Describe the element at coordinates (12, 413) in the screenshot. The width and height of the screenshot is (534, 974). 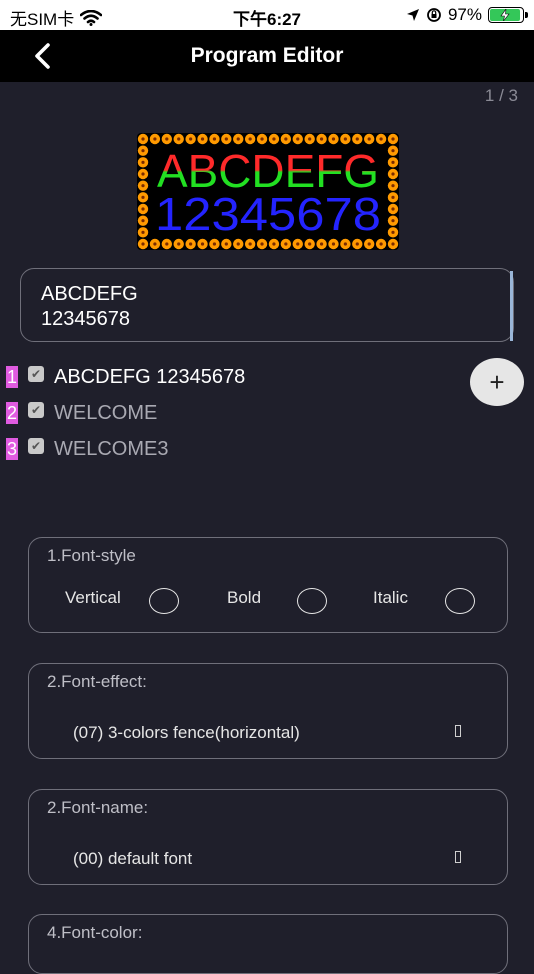
I see `program-number-badge: 2` at that location.